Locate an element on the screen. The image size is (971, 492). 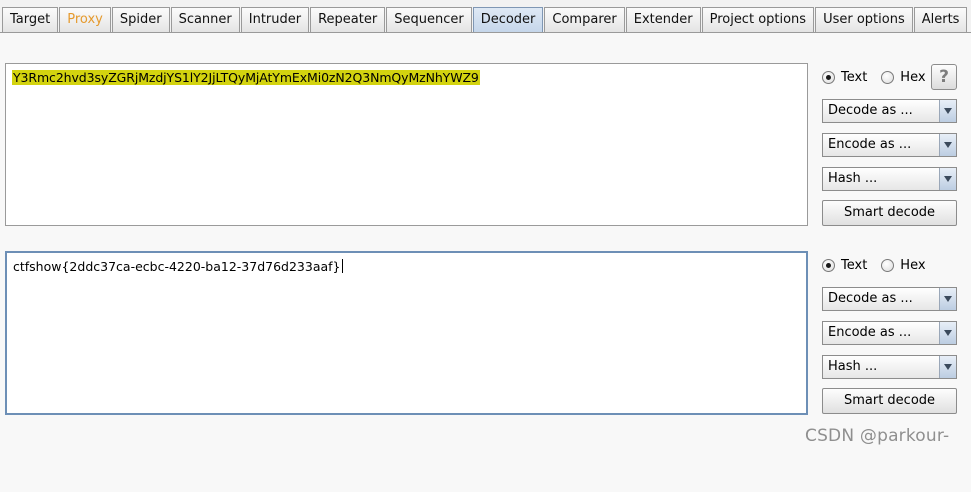
tab-user-options: User options is located at coordinates (864, 19).